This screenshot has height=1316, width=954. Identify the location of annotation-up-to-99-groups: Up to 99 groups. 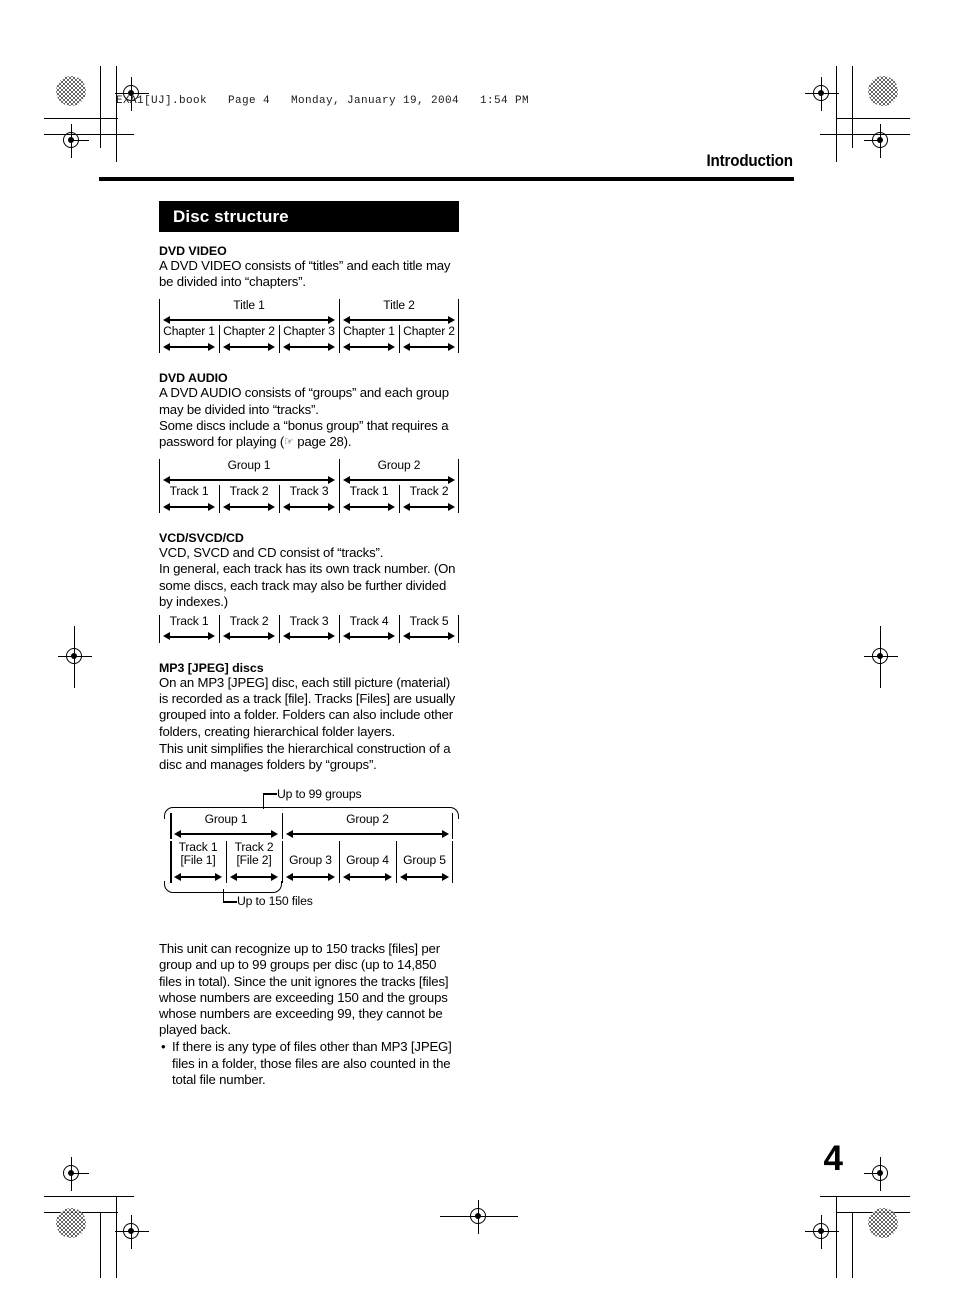
(319, 794).